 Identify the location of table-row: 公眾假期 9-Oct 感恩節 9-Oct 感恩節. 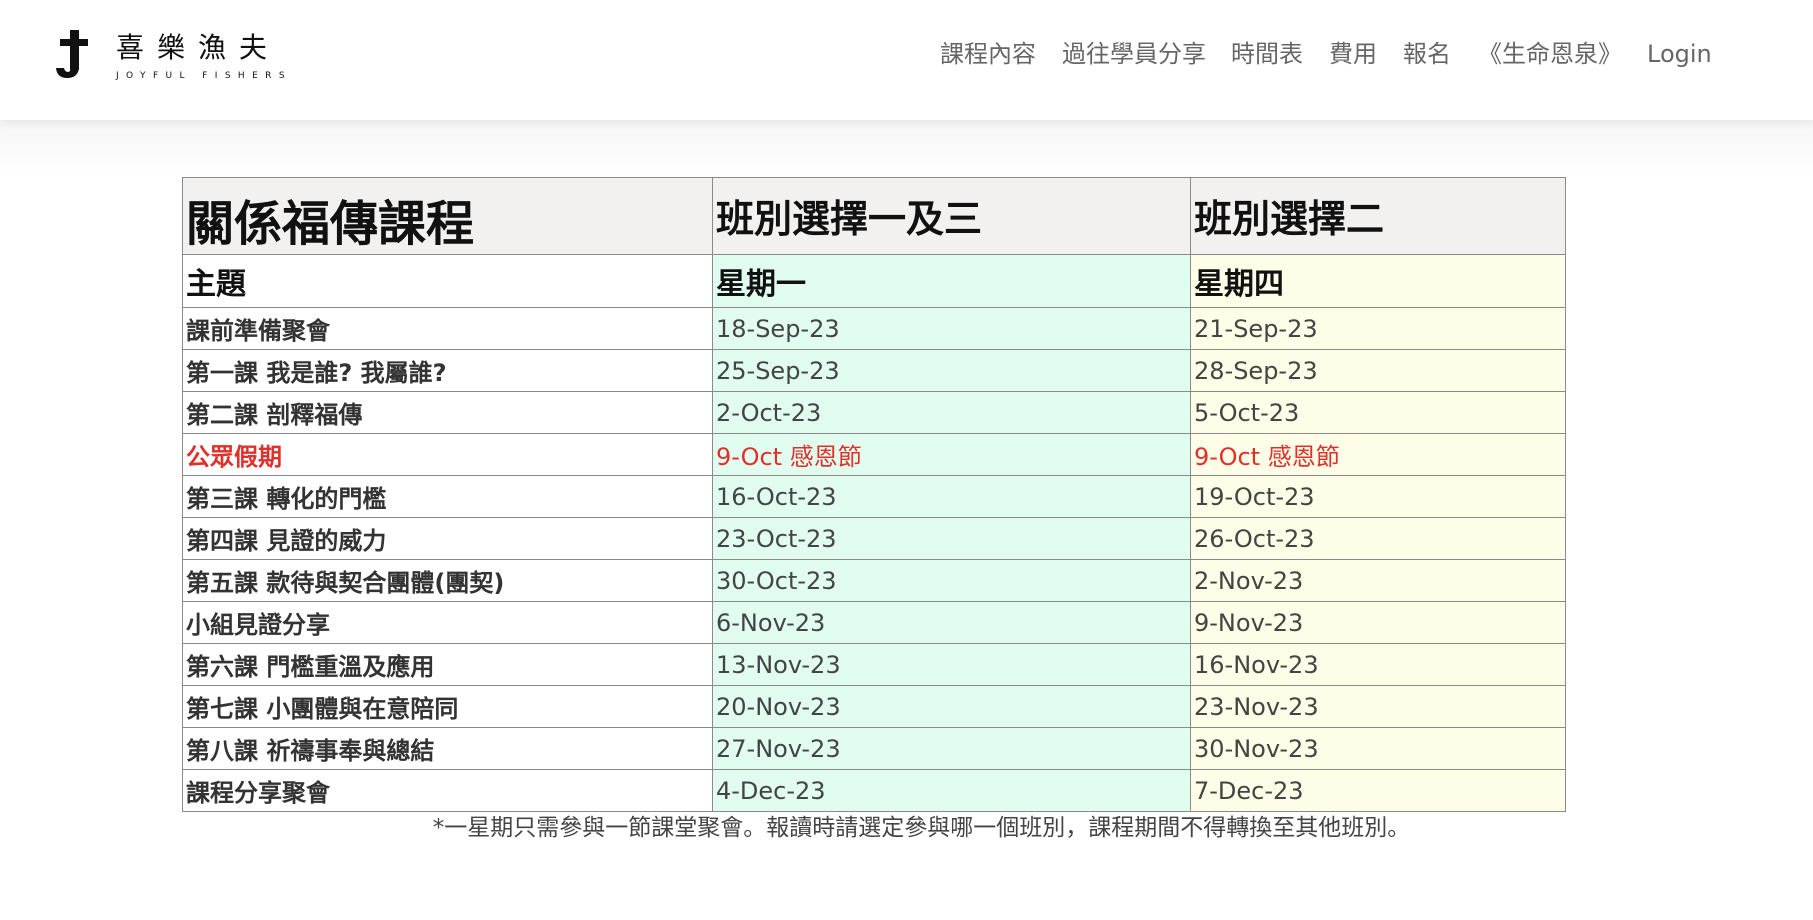
(874, 454).